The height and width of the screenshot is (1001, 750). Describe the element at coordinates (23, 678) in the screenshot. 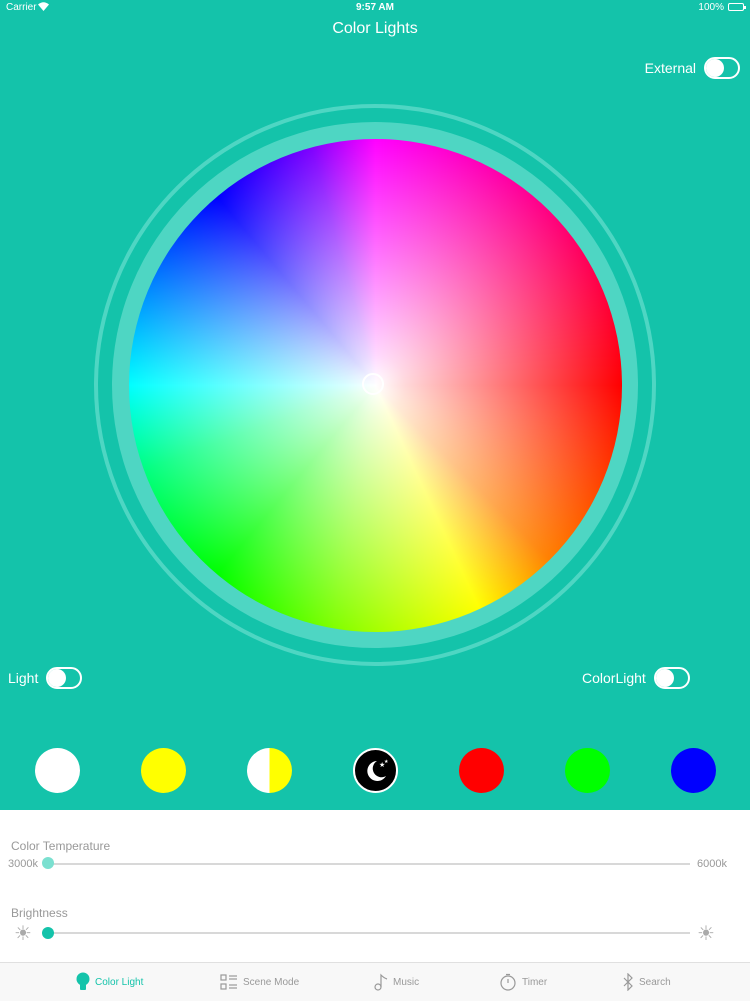

I see `light-label: Light` at that location.